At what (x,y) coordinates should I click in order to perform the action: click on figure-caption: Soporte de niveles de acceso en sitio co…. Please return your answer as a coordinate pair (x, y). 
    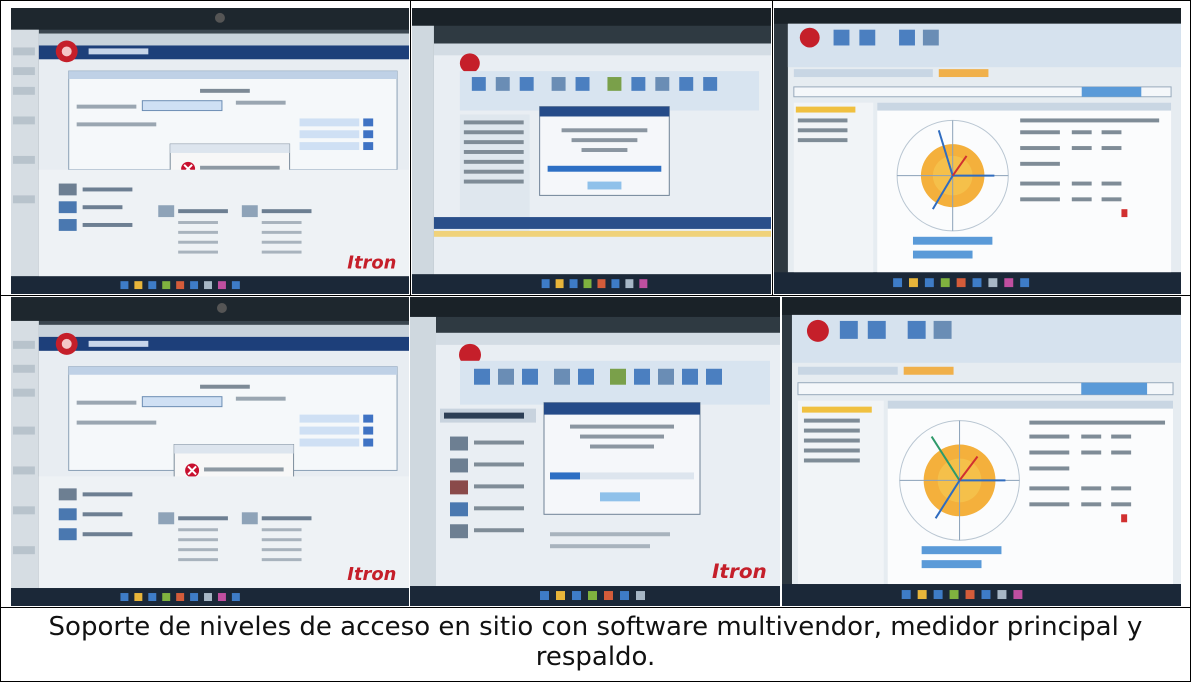
    Looking at the image, I should click on (595, 642).